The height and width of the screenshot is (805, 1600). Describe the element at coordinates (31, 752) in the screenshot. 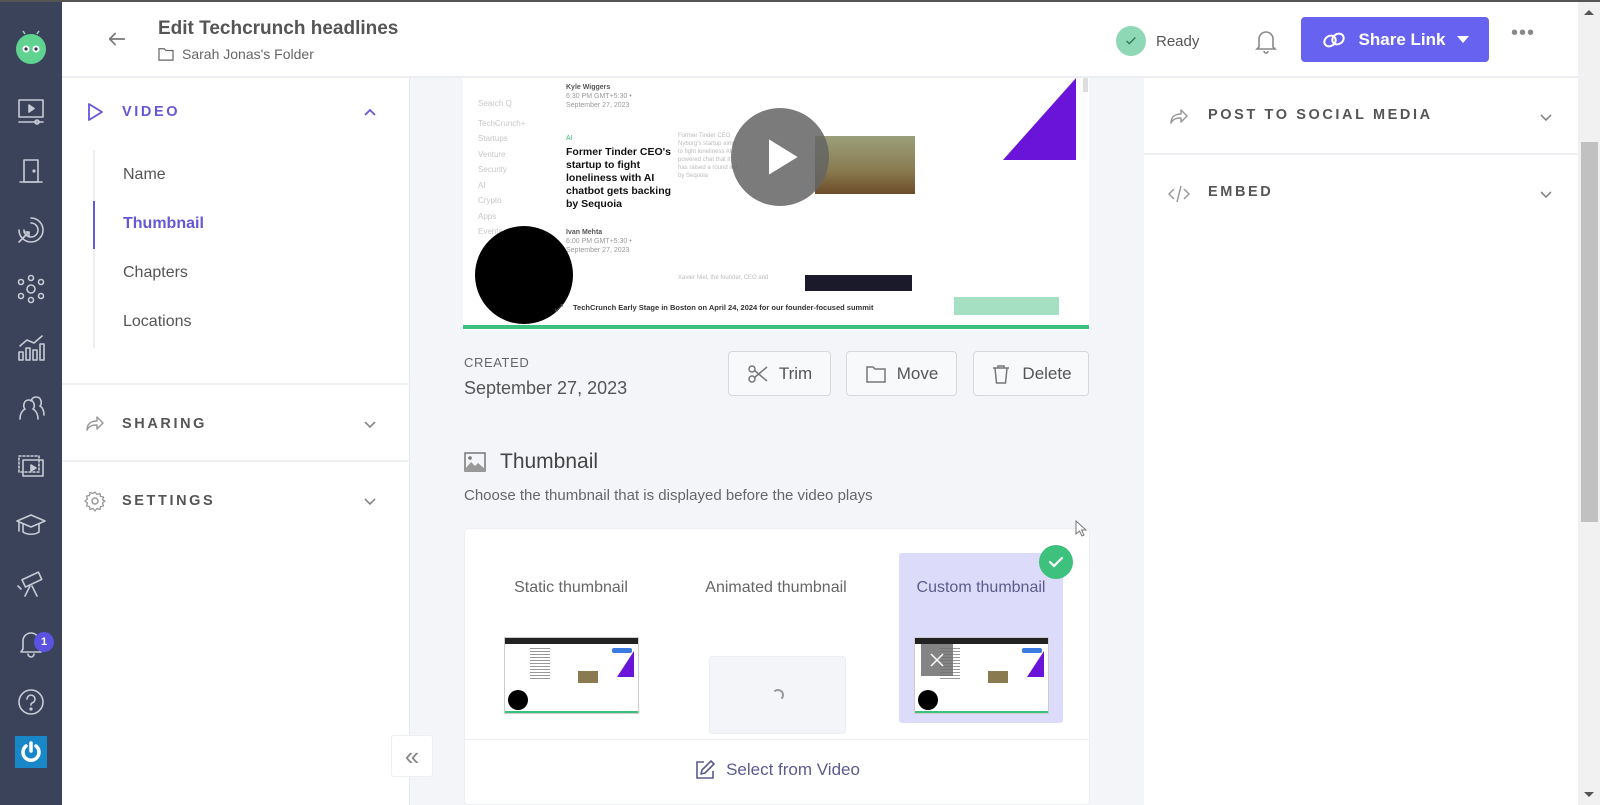

I see `power-icon` at that location.